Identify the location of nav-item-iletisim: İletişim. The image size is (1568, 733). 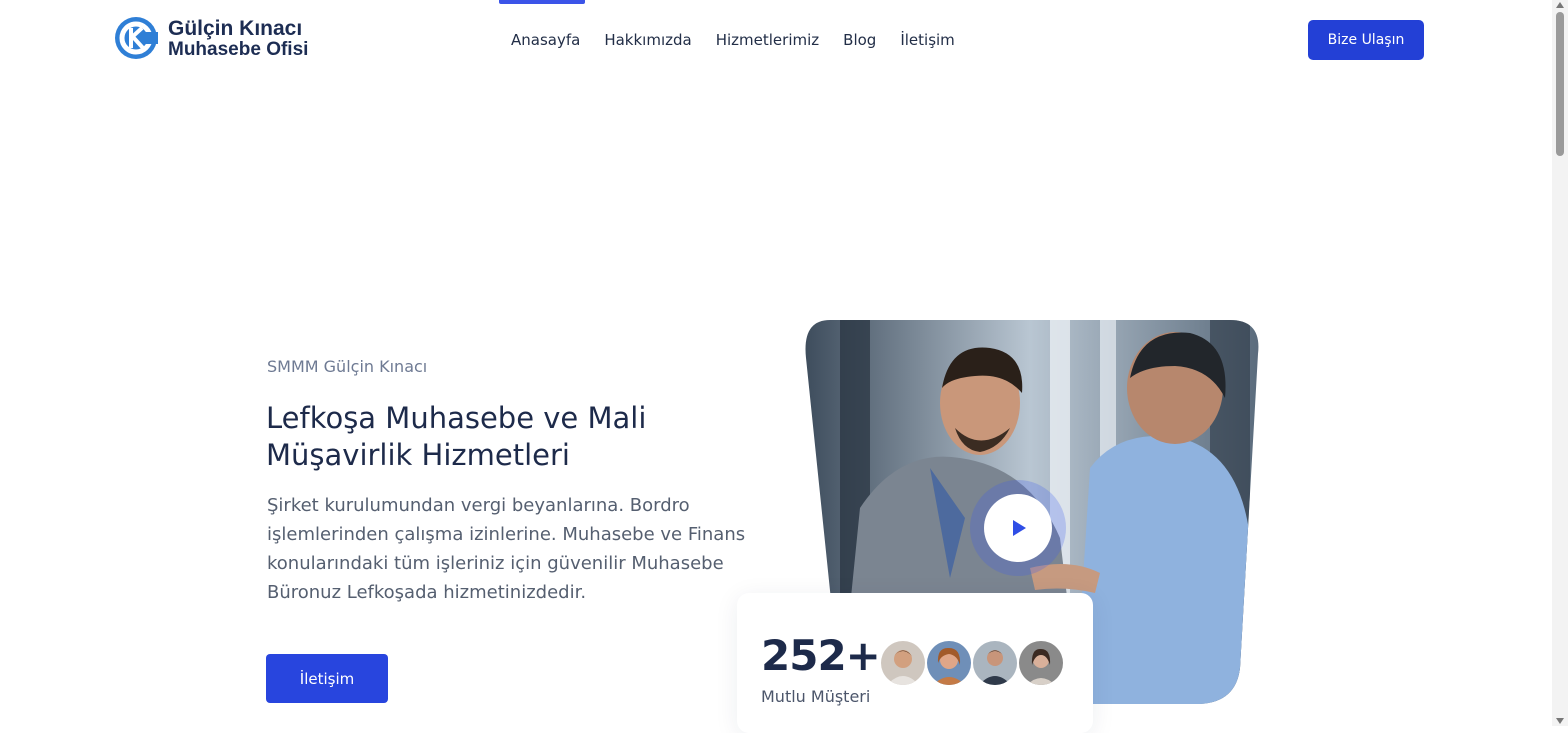
(927, 40).